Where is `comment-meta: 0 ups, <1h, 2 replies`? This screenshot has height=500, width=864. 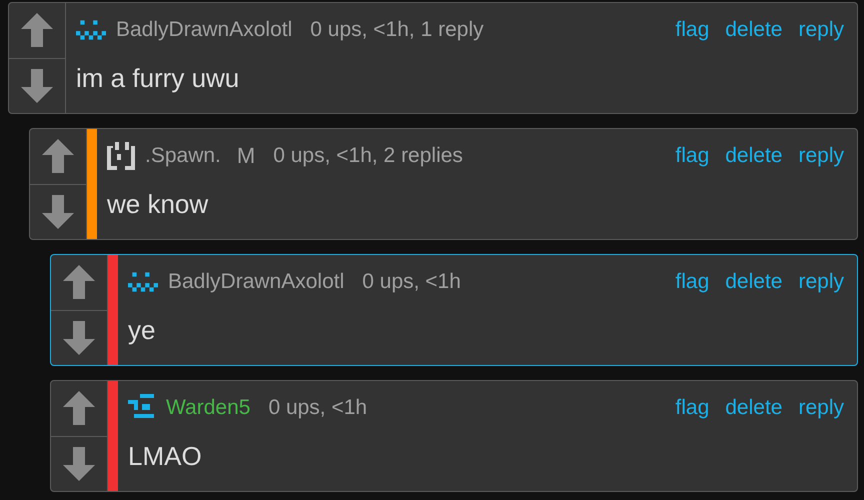
comment-meta: 0 ups, <1h, 2 replies is located at coordinates (368, 156).